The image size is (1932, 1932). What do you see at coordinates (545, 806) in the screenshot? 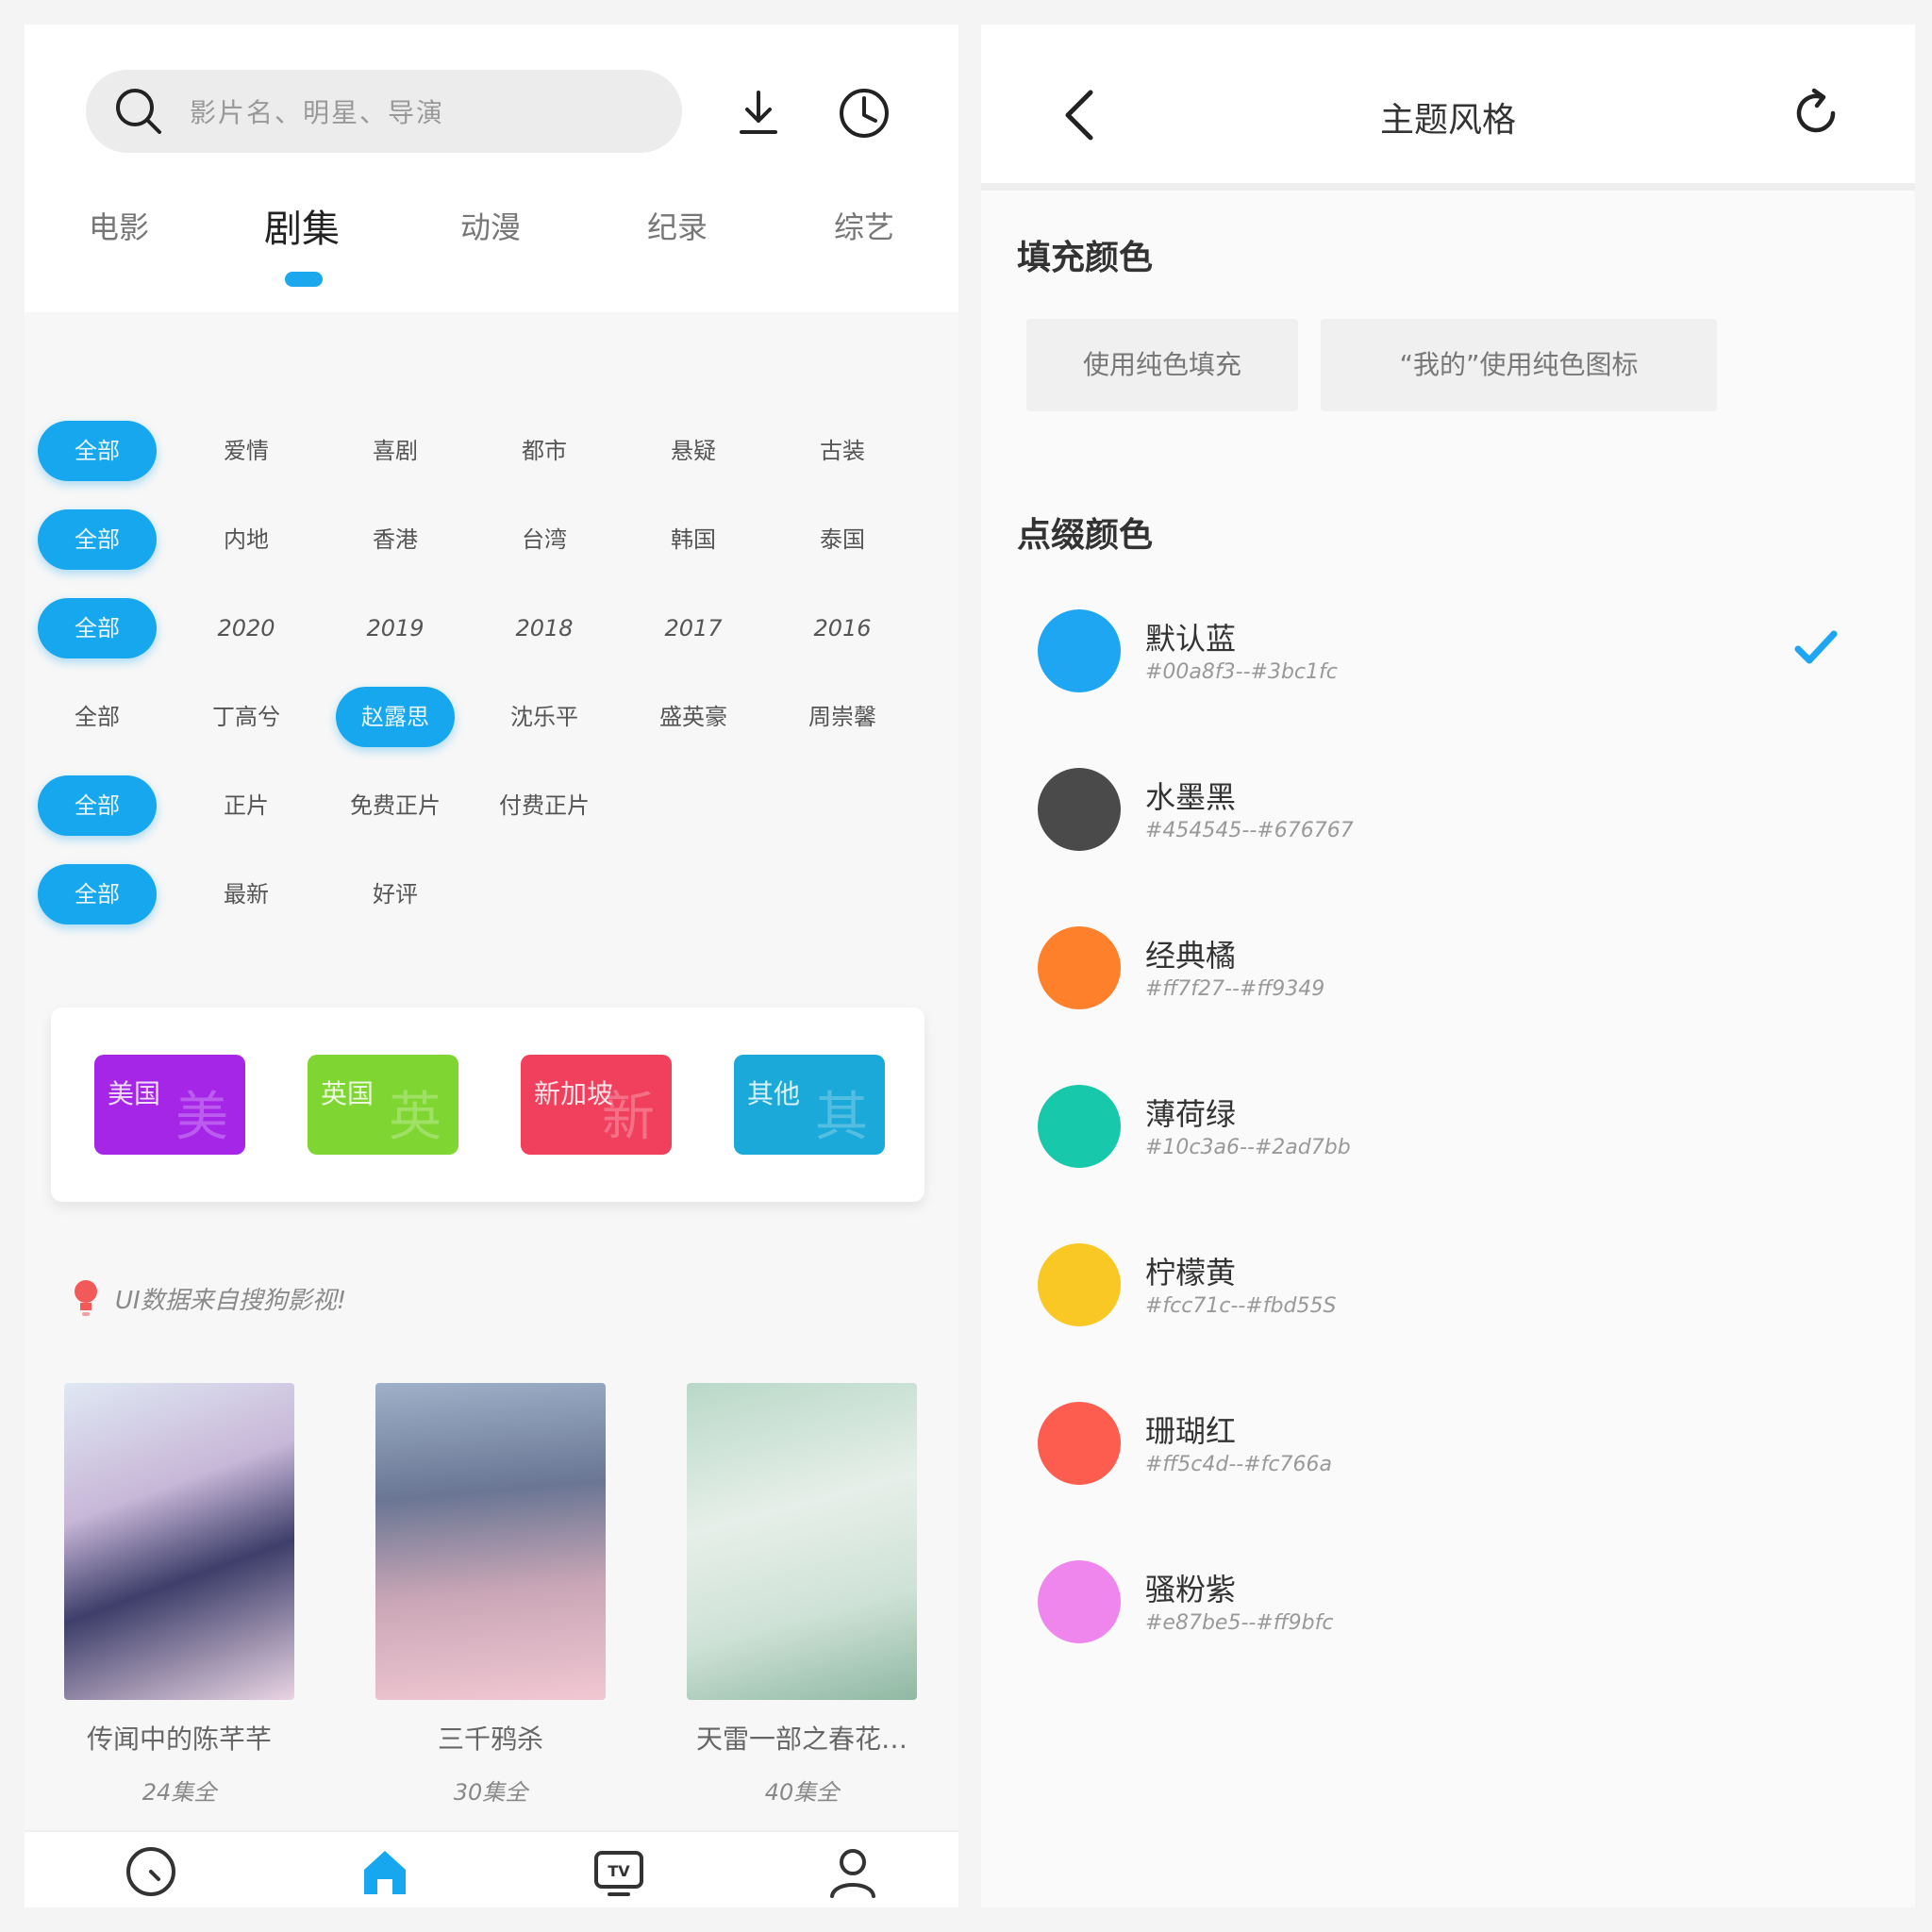
I see `filter-chip: 付费正片` at bounding box center [545, 806].